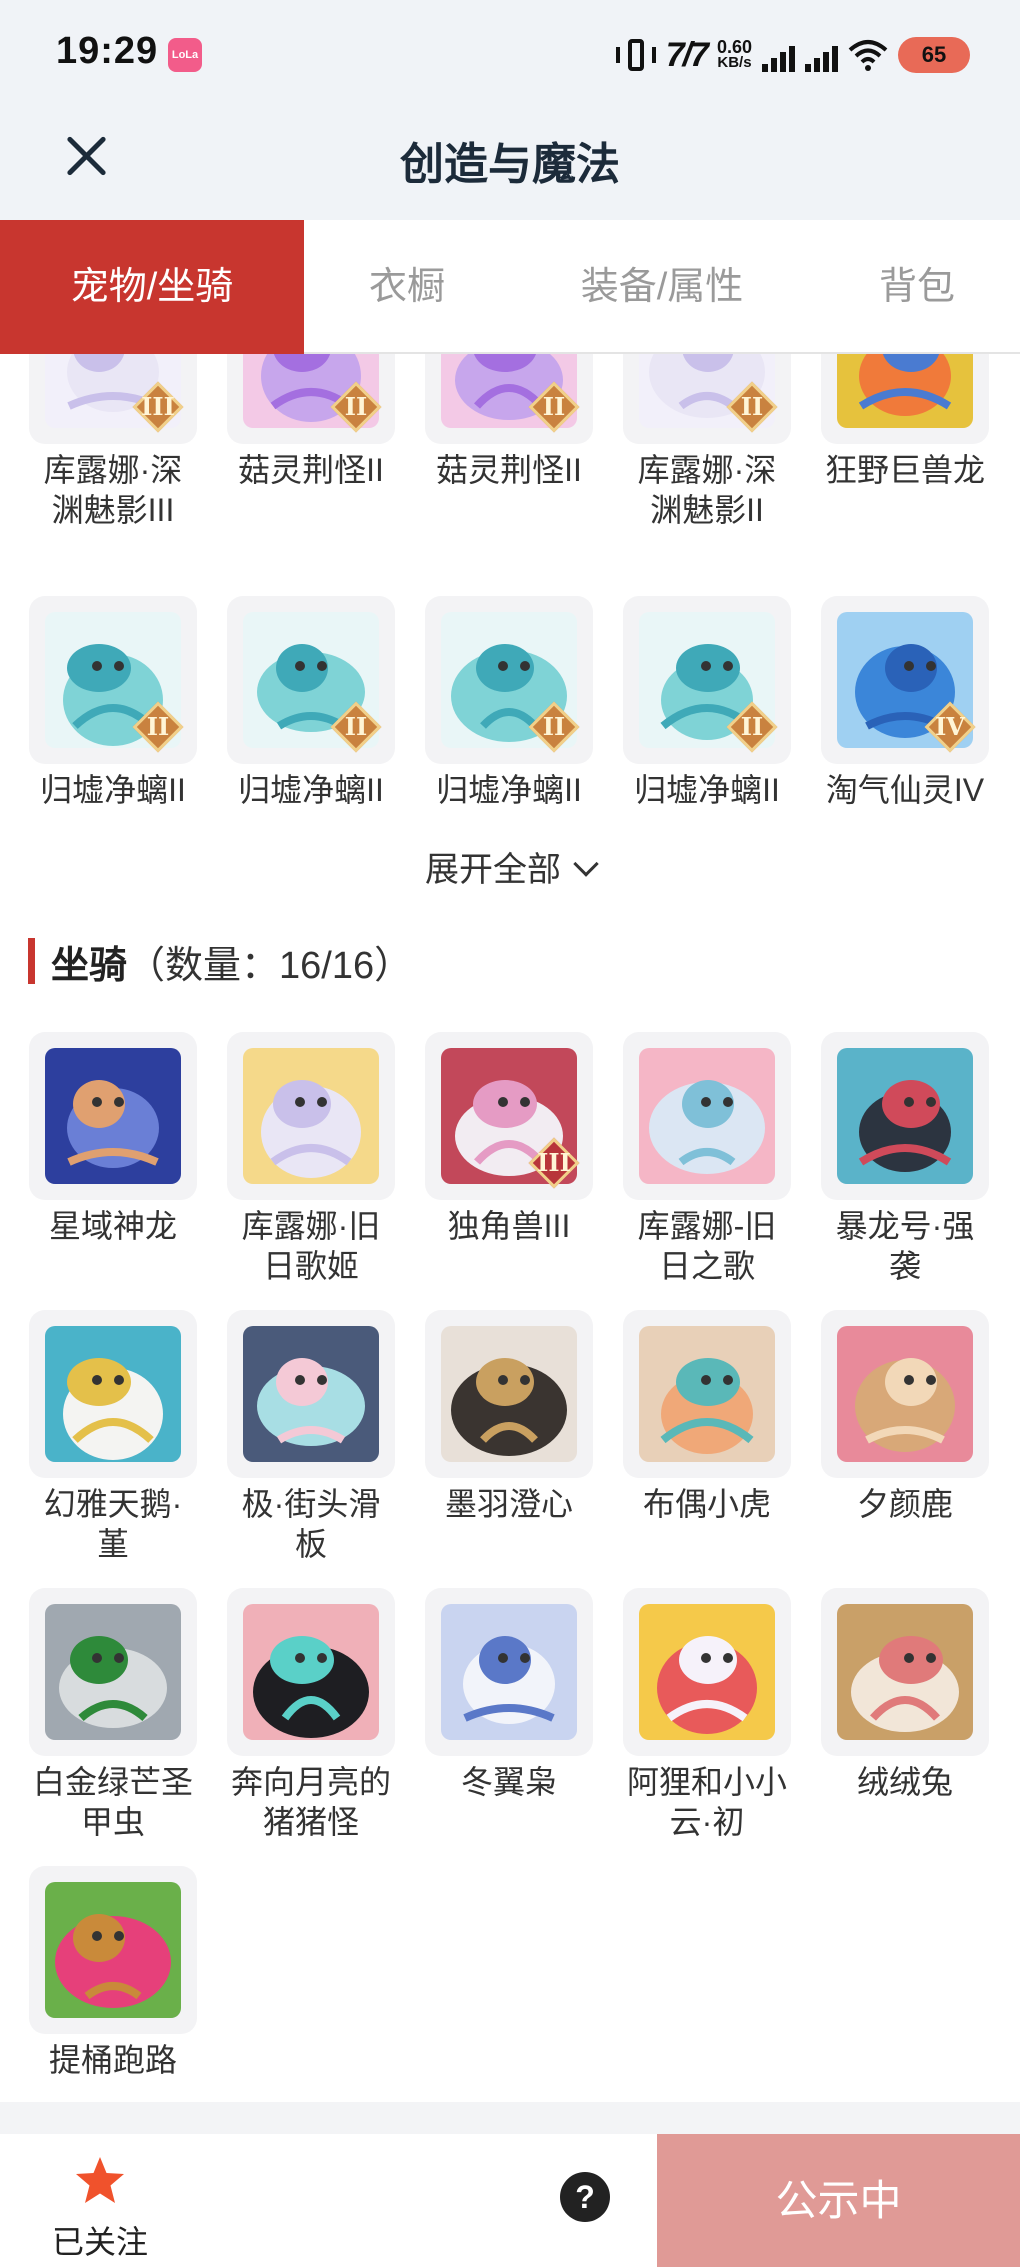 The height and width of the screenshot is (2267, 1020). Describe the element at coordinates (868, 55) in the screenshot. I see `wifi-icon` at that location.